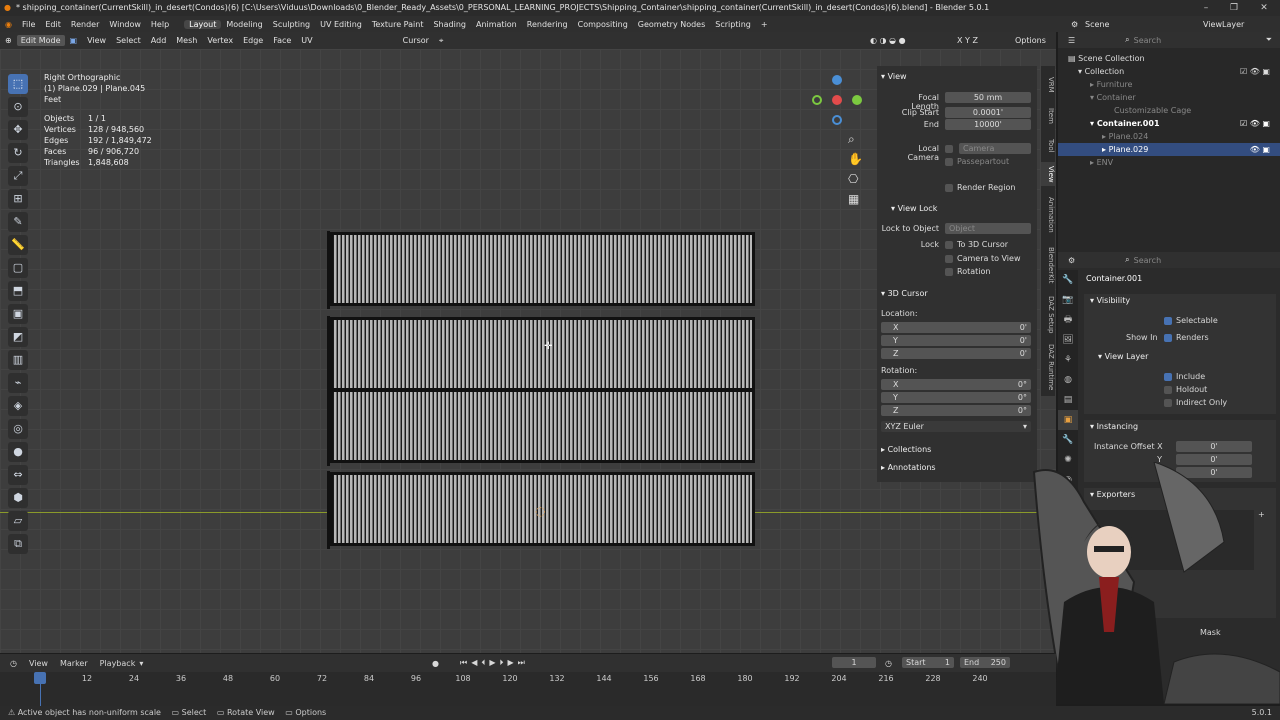 The height and width of the screenshot is (720, 1280). Describe the element at coordinates (1071, 260) in the screenshot. I see `properties-editor-icon: ⚙` at that location.